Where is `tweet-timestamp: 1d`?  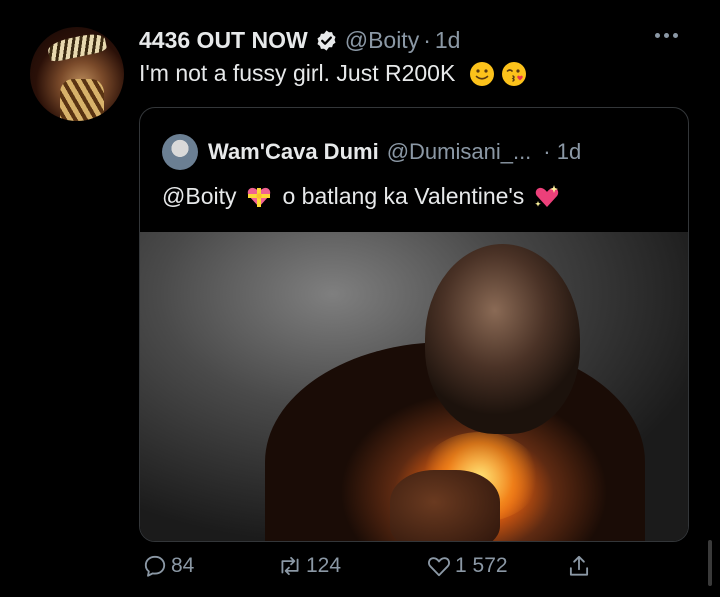 tweet-timestamp: 1d is located at coordinates (448, 40).